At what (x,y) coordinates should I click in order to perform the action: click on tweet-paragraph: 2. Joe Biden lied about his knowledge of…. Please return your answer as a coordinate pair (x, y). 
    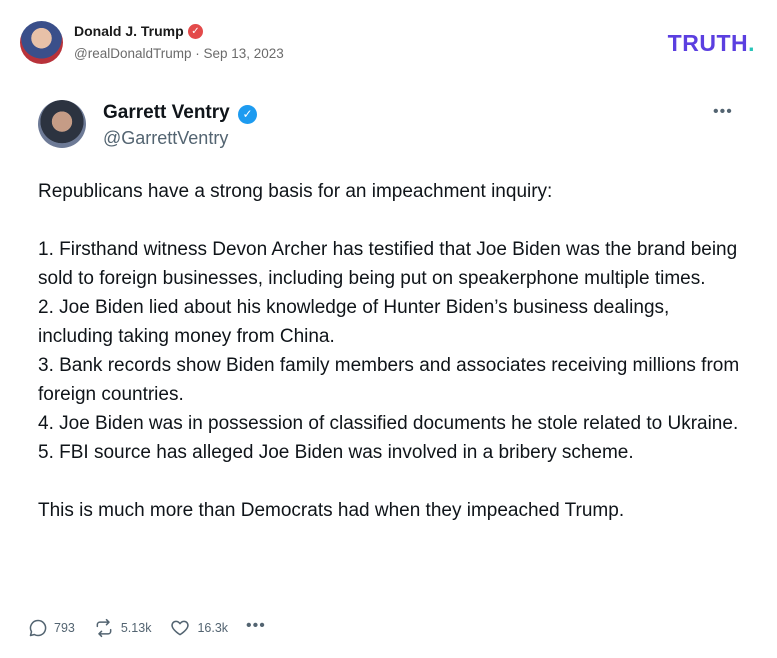
    Looking at the image, I should click on (354, 322).